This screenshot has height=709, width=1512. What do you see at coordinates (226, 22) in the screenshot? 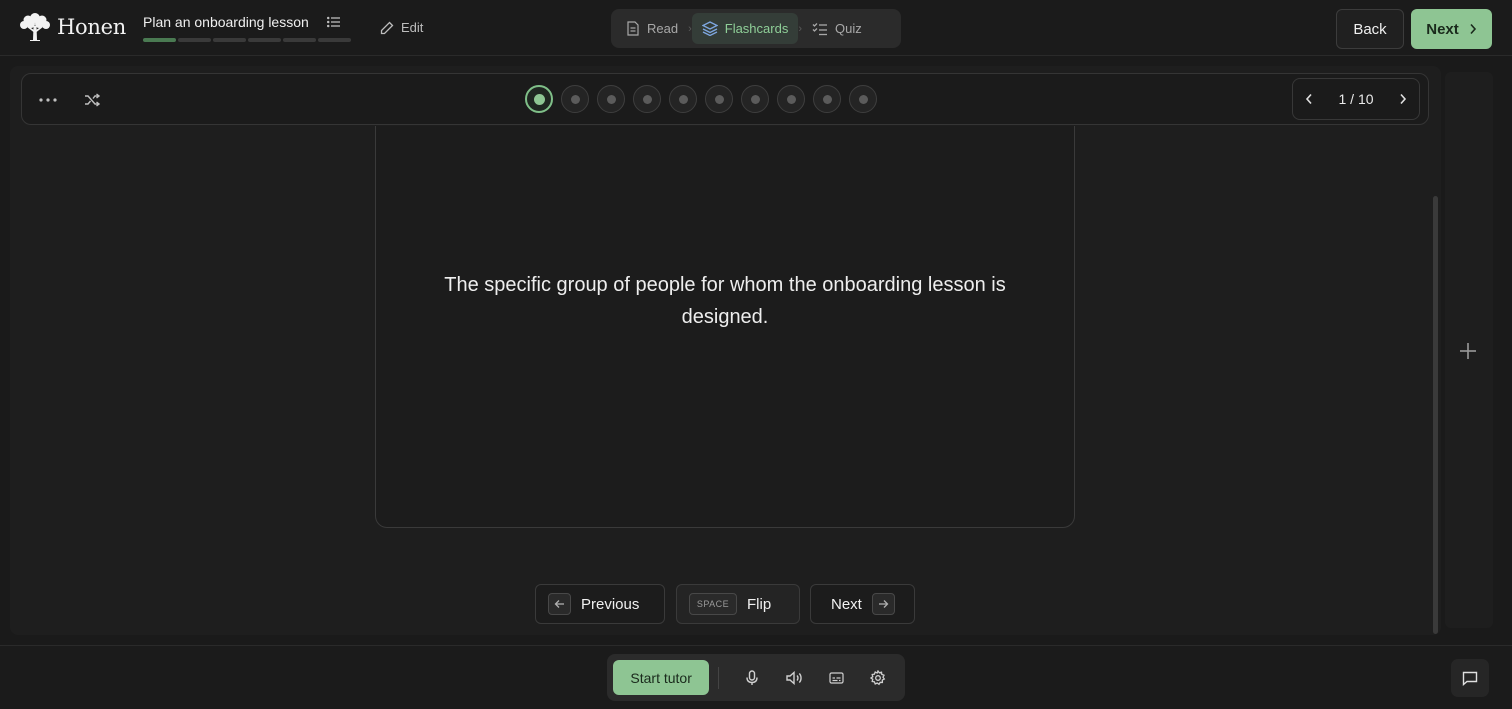
I see `lesson-title: Plan an onboarding lesson` at bounding box center [226, 22].